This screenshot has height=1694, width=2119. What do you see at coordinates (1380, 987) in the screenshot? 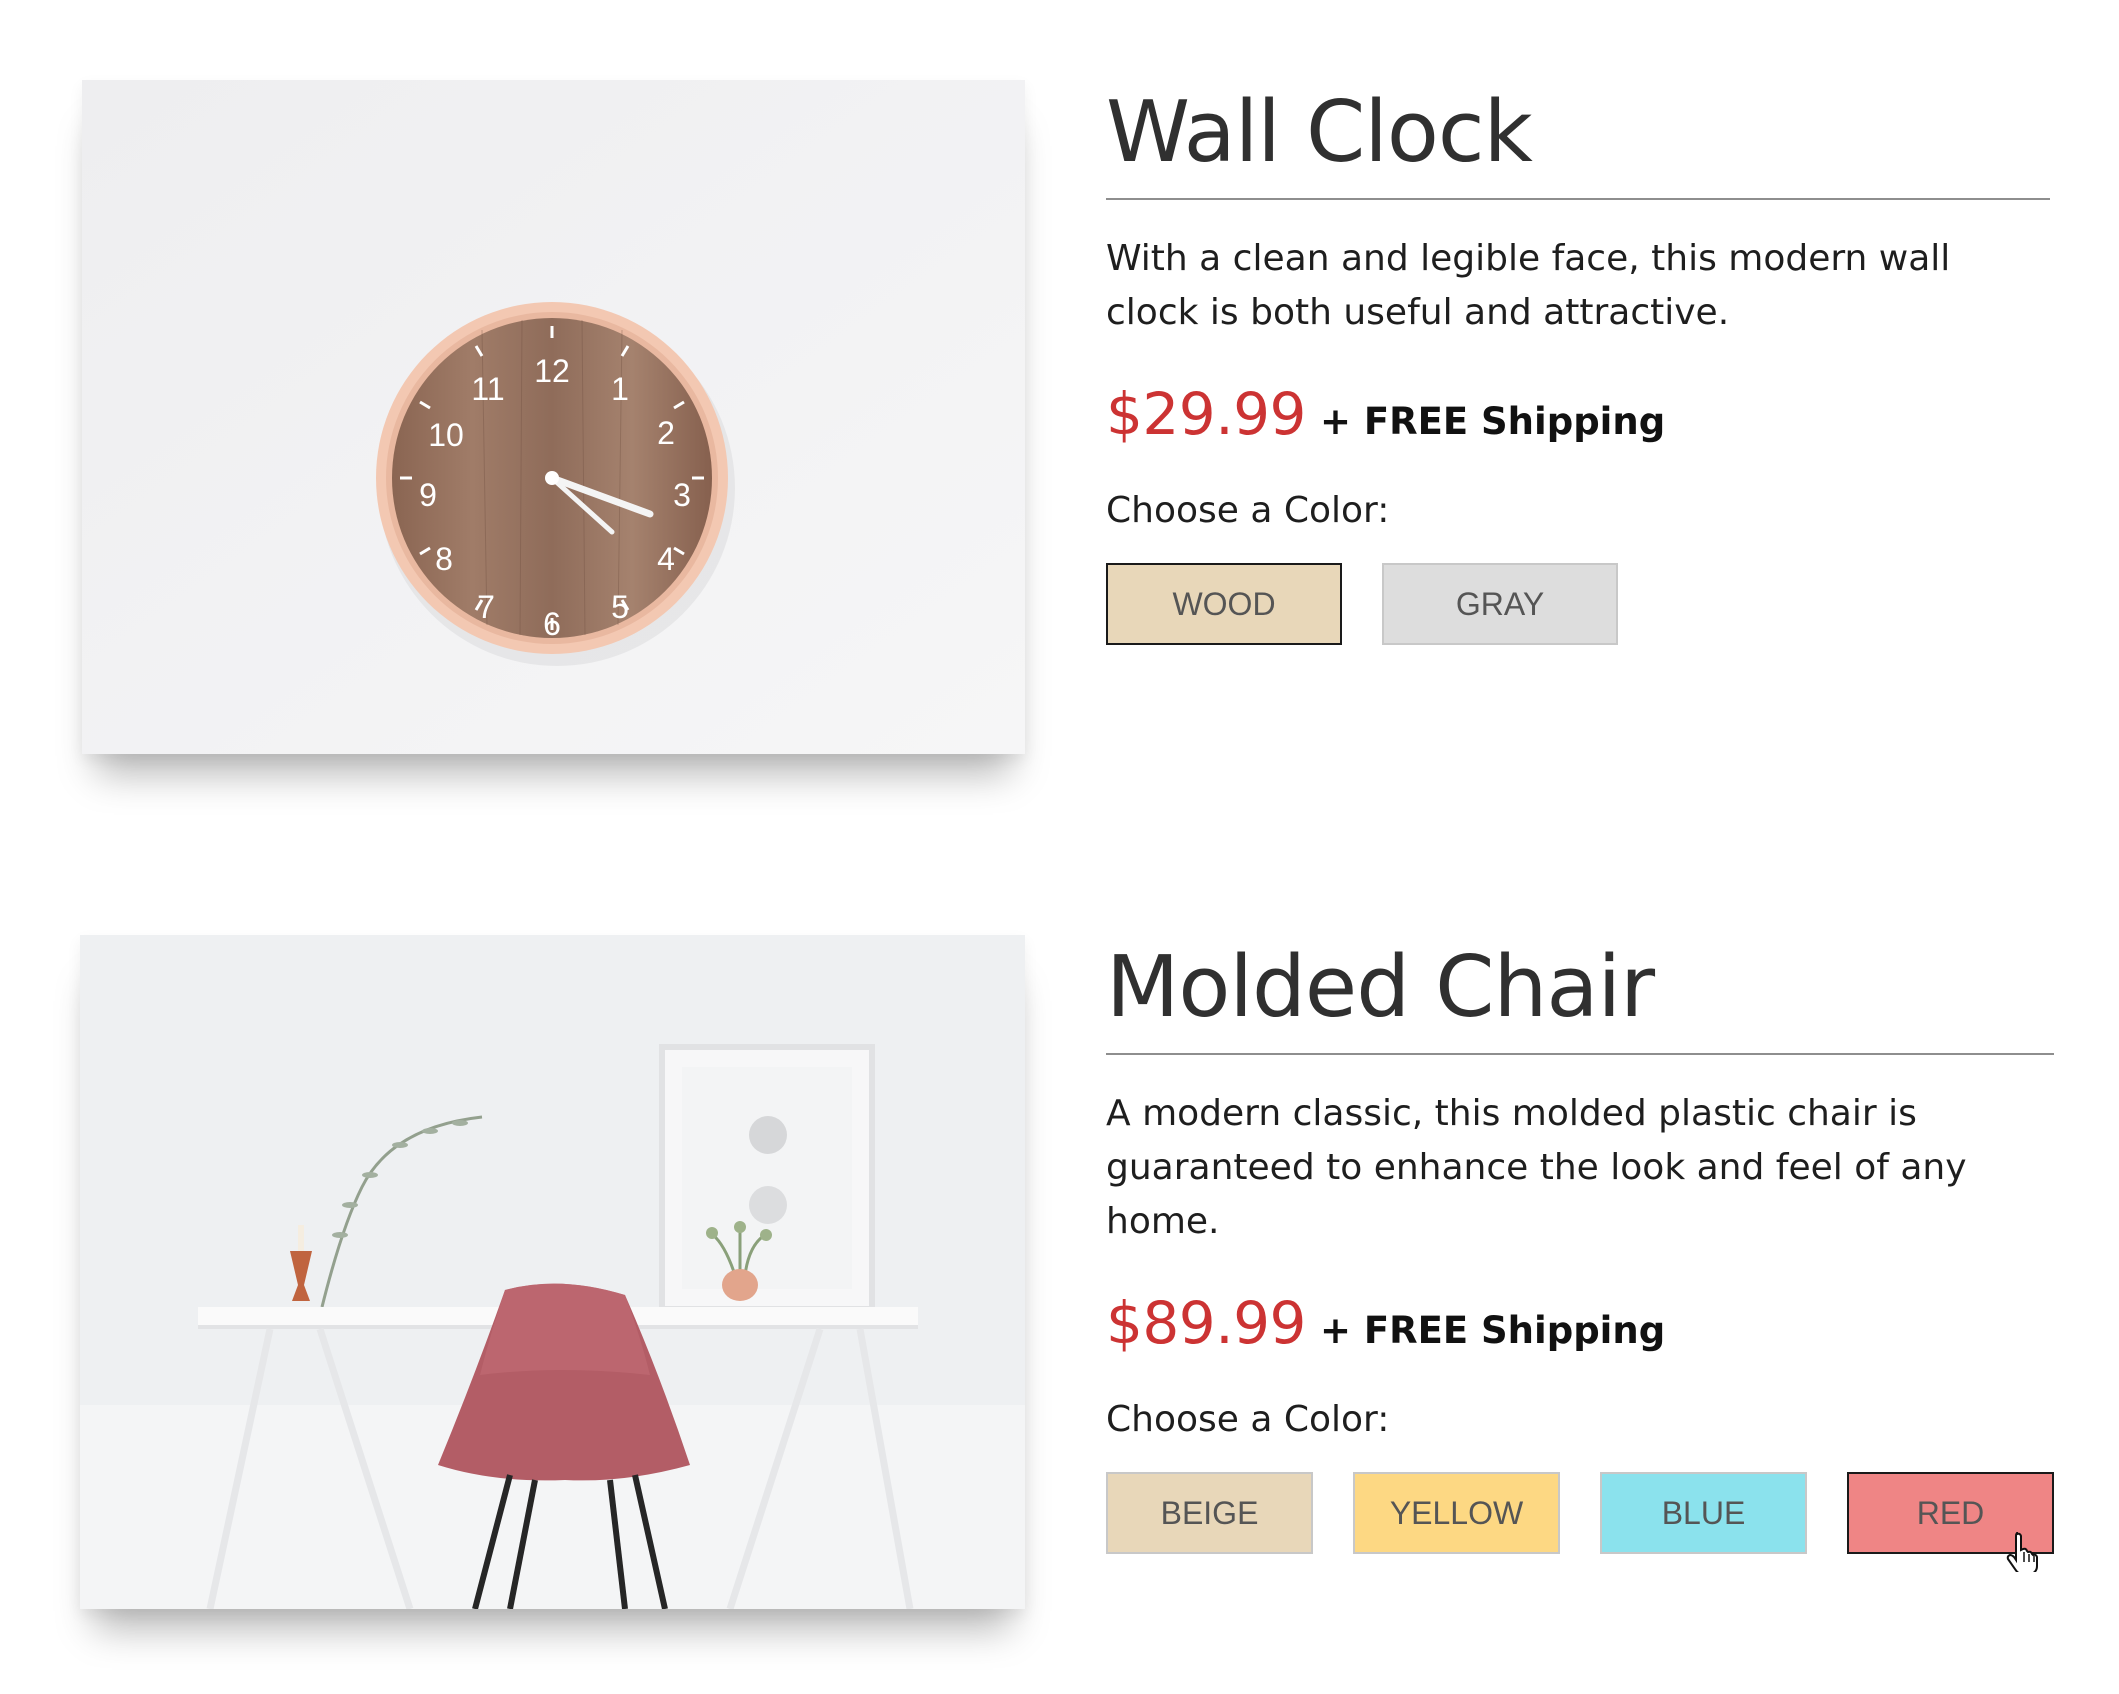
I see `product-title: Molded Chair` at bounding box center [1380, 987].